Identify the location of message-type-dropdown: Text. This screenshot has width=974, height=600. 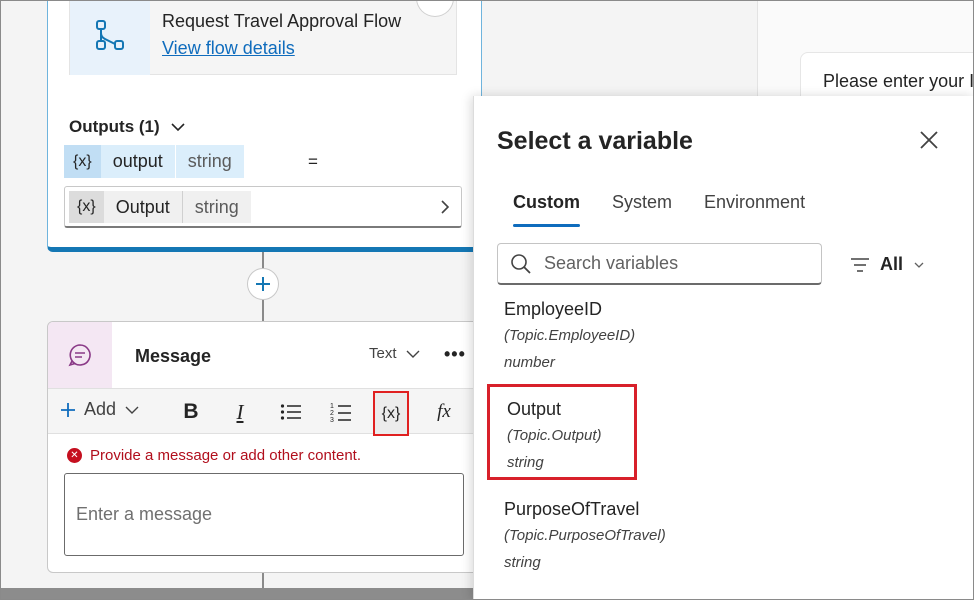
(395, 353).